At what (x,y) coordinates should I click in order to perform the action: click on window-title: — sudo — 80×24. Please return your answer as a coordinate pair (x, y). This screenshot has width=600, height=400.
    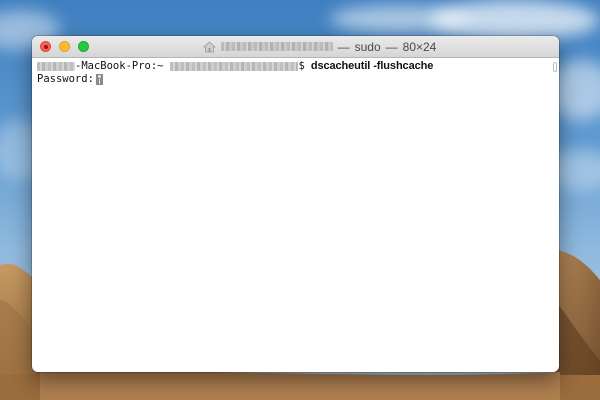
    Looking at the image, I should click on (295, 46).